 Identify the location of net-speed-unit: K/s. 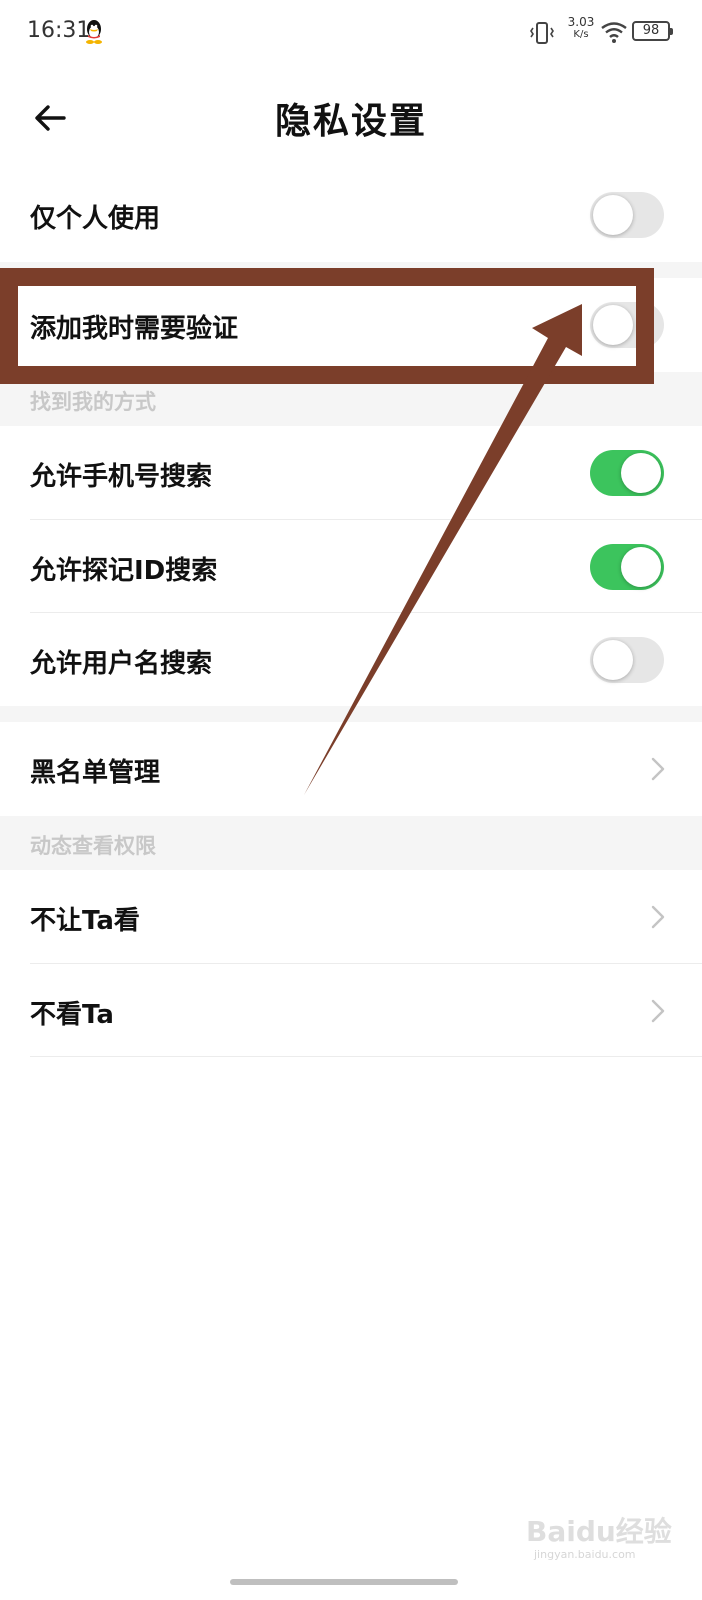
(581, 34).